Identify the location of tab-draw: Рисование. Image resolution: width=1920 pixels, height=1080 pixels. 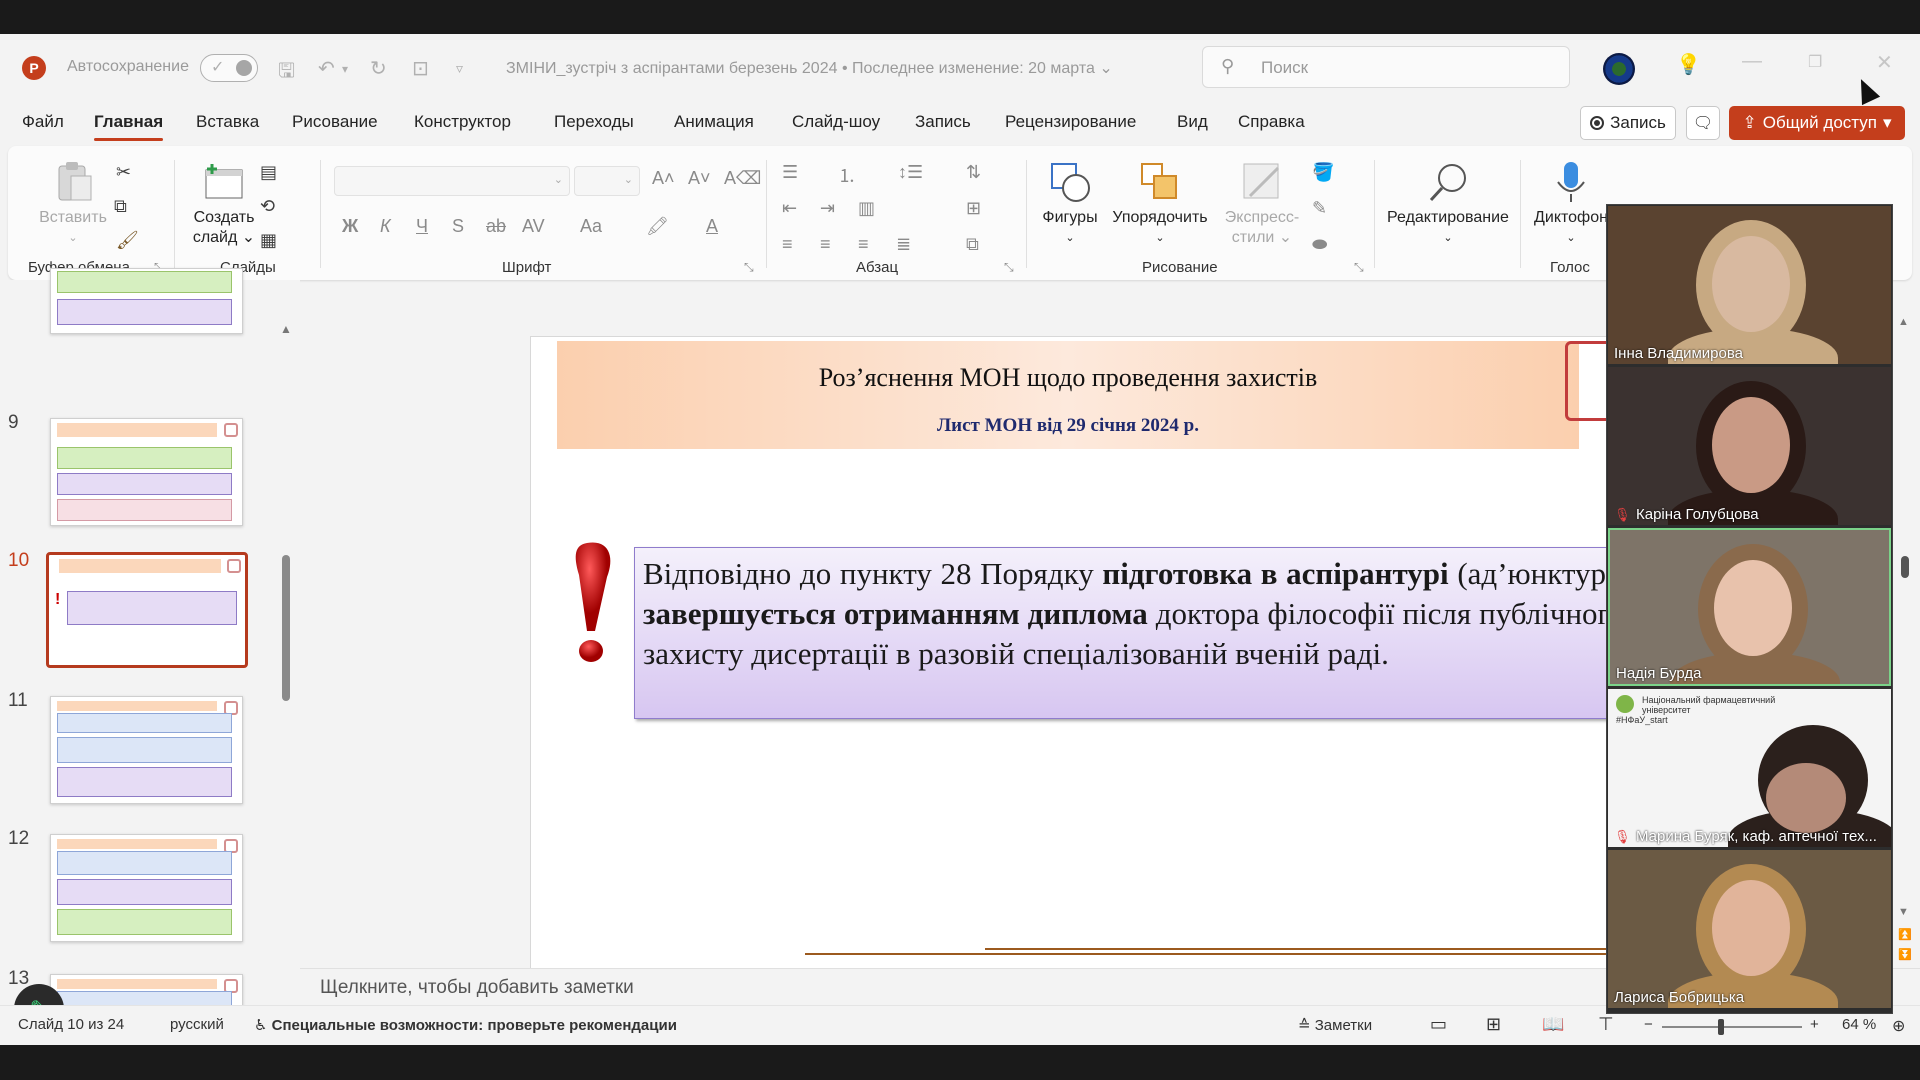
(335, 122).